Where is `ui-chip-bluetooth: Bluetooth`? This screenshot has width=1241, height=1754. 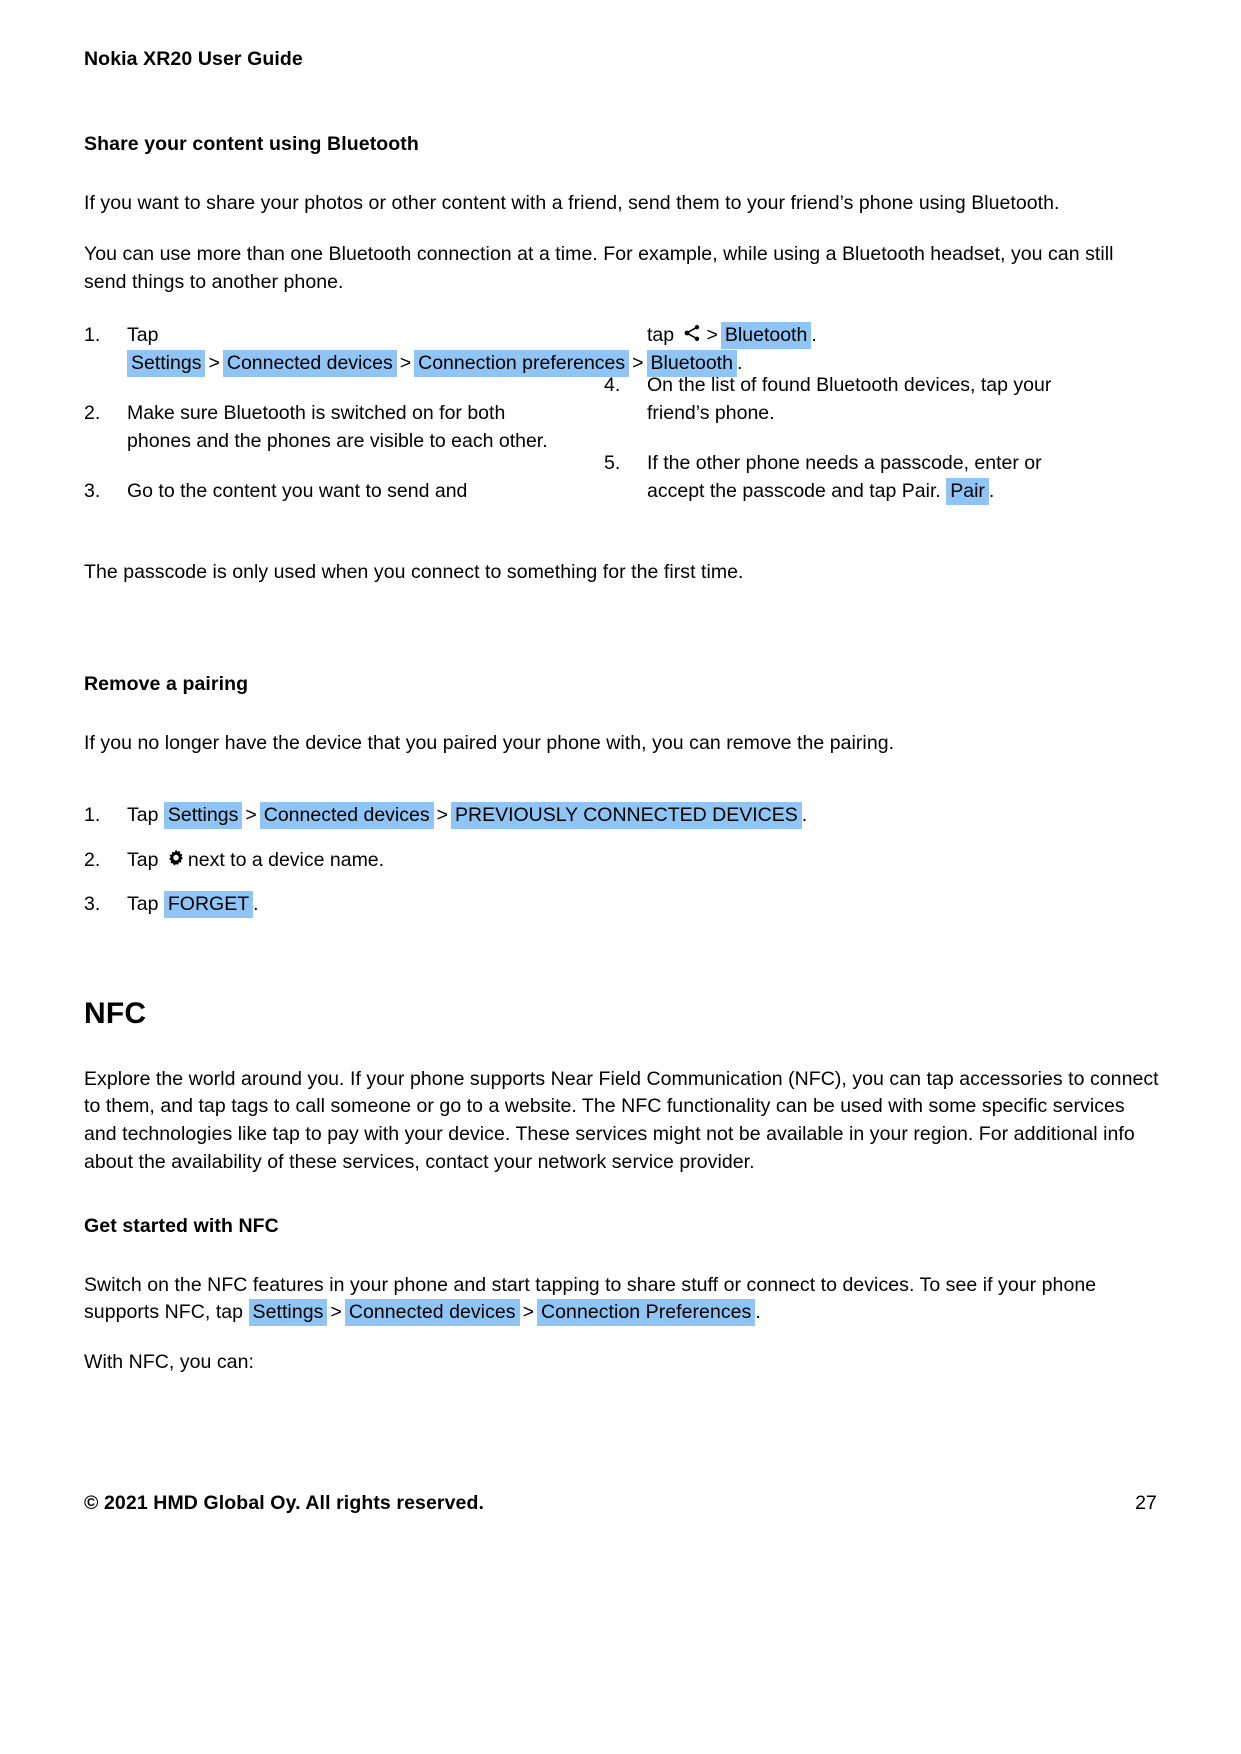 ui-chip-bluetooth: Bluetooth is located at coordinates (766, 335).